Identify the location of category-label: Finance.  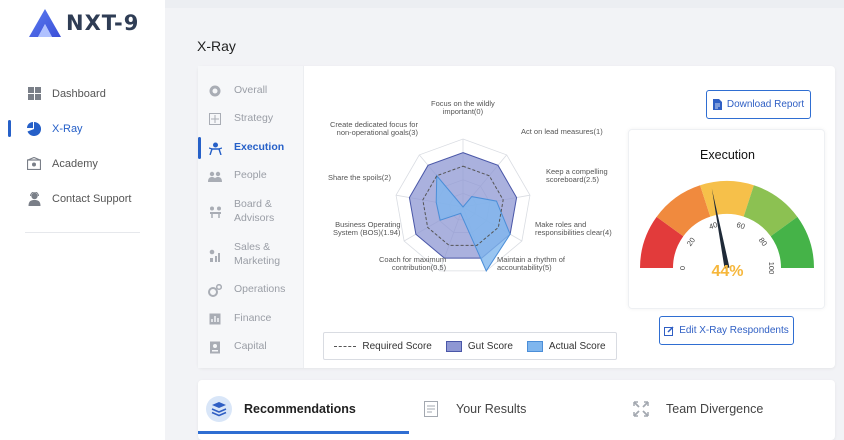
(253, 318).